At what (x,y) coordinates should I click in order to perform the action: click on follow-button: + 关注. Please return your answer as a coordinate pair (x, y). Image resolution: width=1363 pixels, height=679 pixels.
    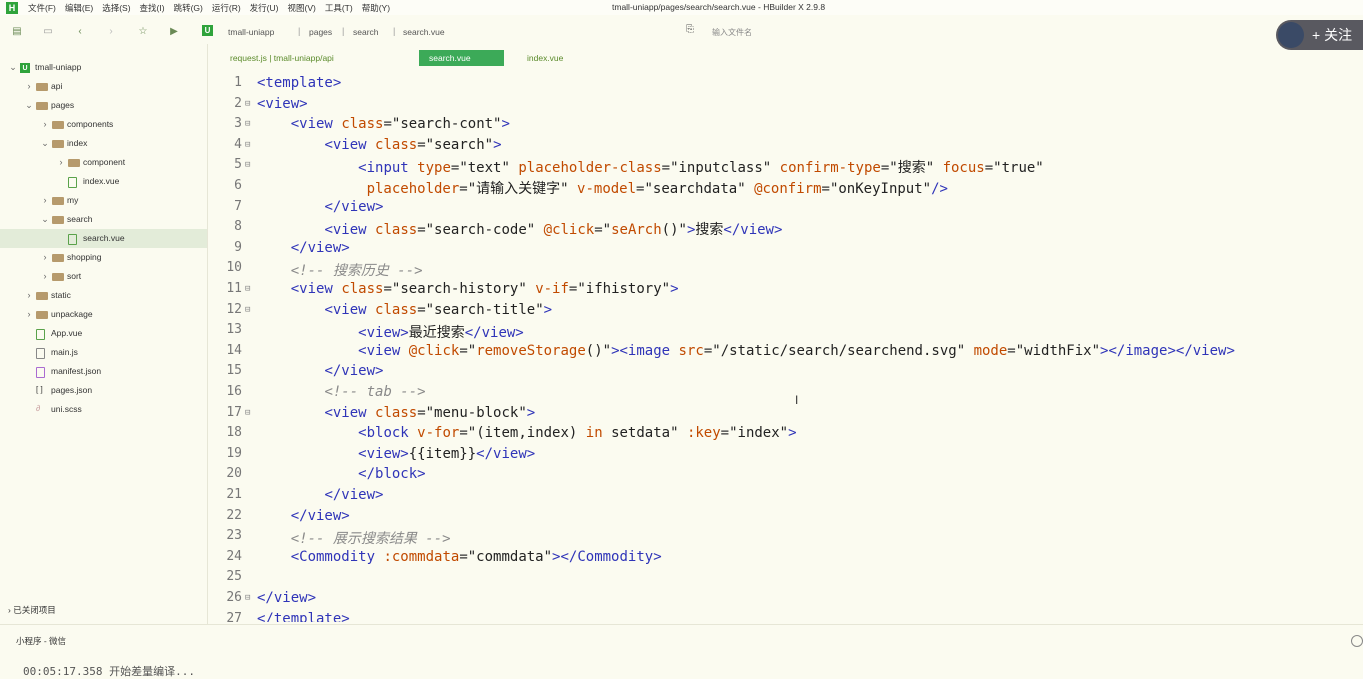
    Looking at the image, I should click on (1319, 35).